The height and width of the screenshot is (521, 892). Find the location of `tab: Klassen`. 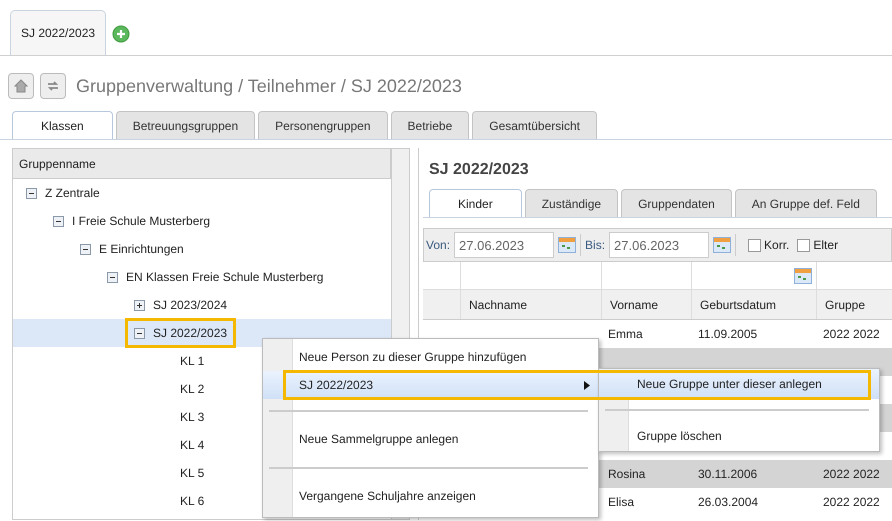

tab: Klassen is located at coordinates (62, 125).